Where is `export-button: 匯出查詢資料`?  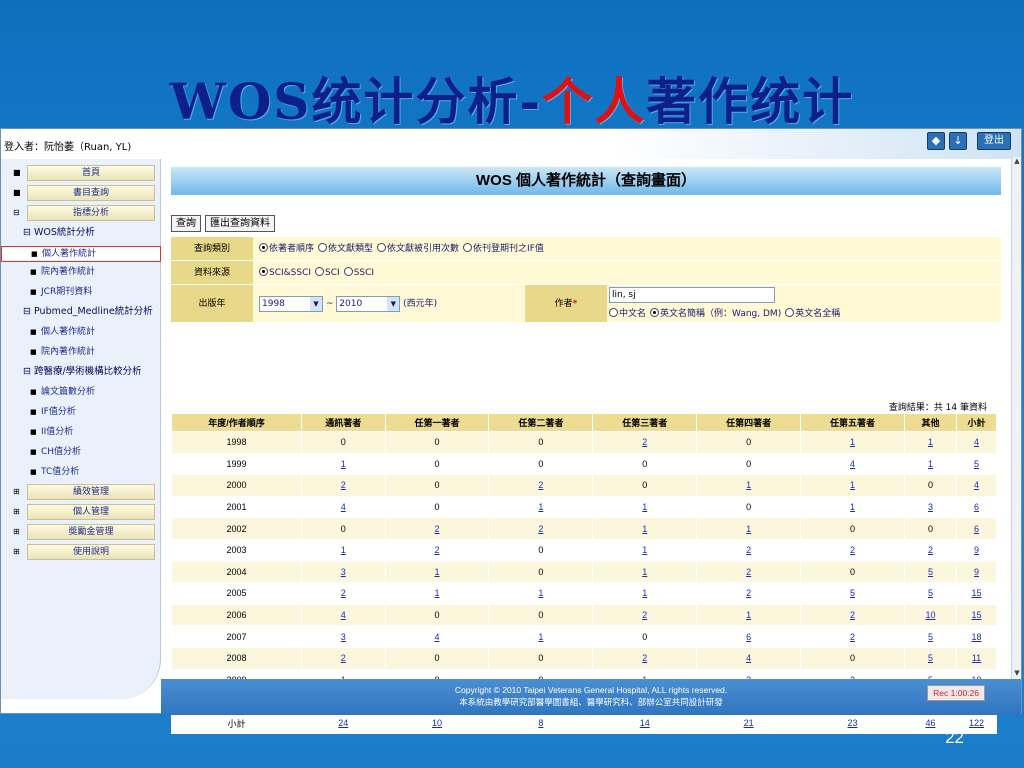
export-button: 匯出查詢資料 is located at coordinates (240, 223).